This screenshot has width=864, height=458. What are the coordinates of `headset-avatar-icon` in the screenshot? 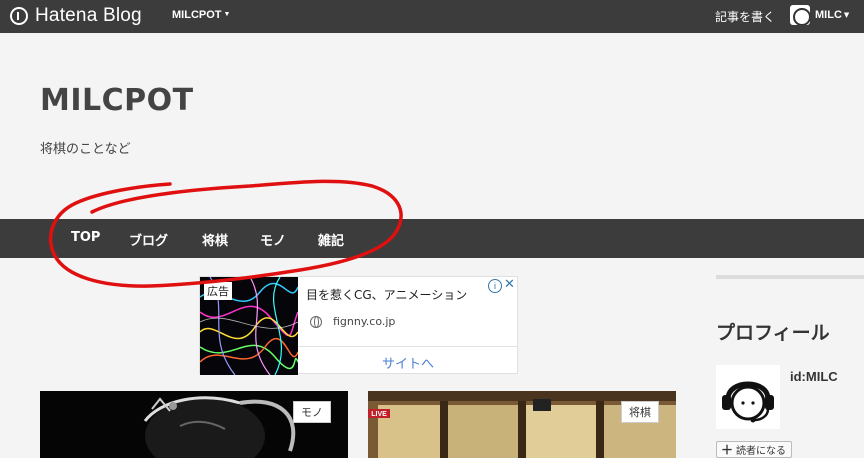 It's located at (748, 397).